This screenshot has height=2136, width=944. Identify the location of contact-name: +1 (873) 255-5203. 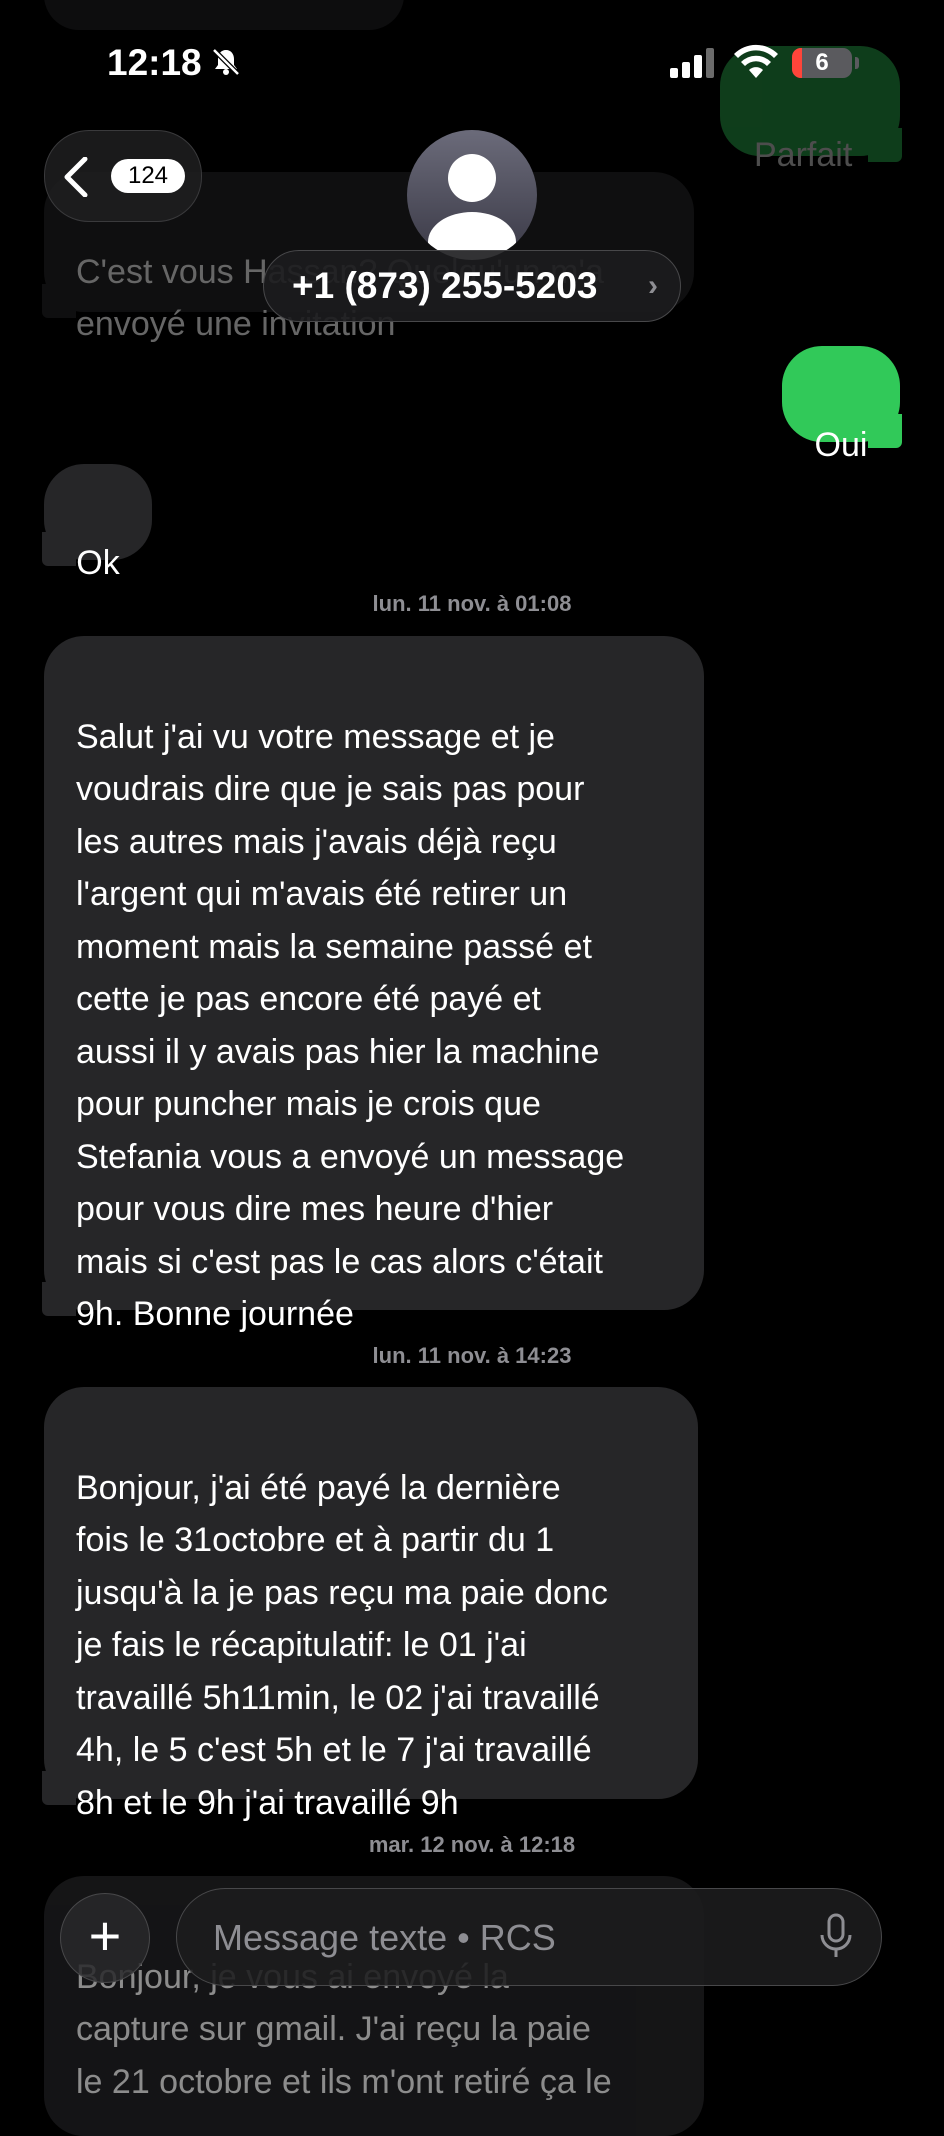
(445, 285).